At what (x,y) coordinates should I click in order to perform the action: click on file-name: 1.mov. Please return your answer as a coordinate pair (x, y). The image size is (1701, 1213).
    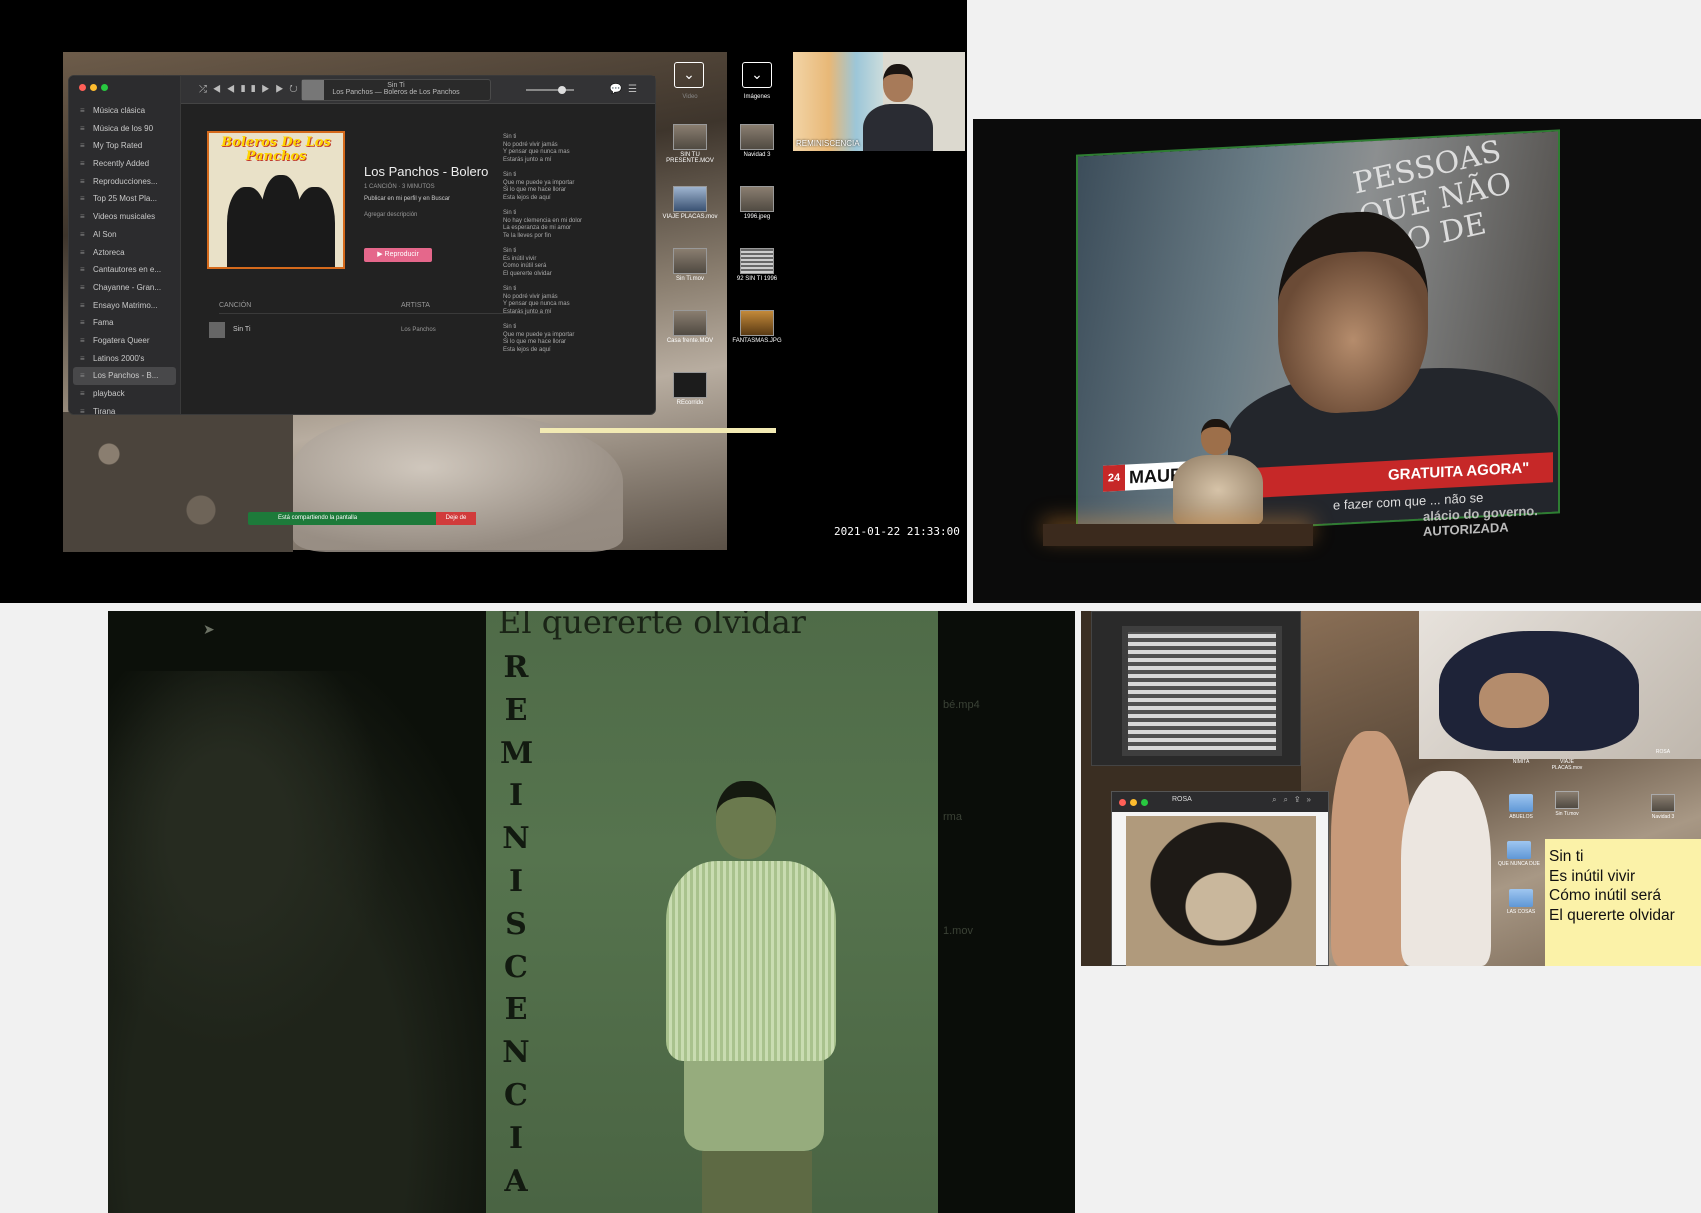
    Looking at the image, I should click on (958, 931).